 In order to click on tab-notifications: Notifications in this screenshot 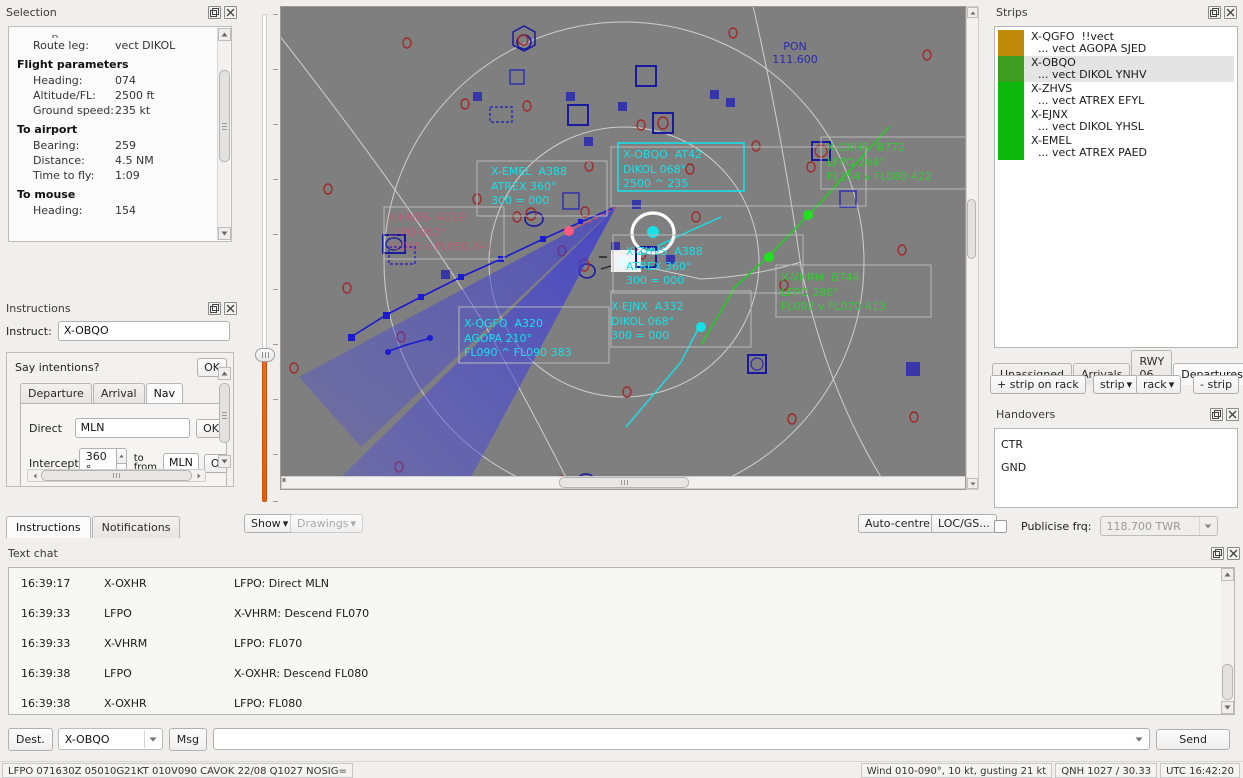, I will do `click(136, 527)`.